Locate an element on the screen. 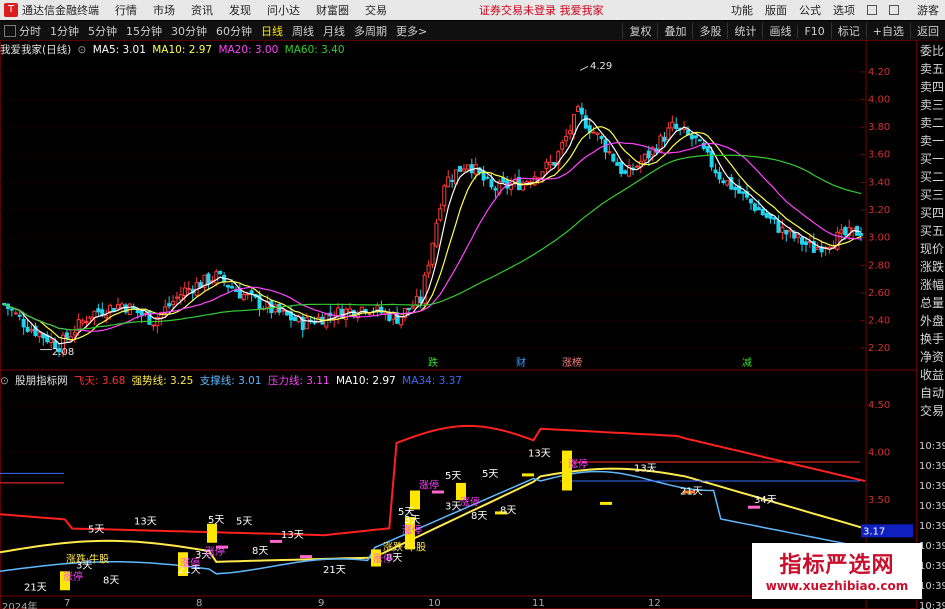  tab-multi-period: 多周期 is located at coordinates (370, 31).